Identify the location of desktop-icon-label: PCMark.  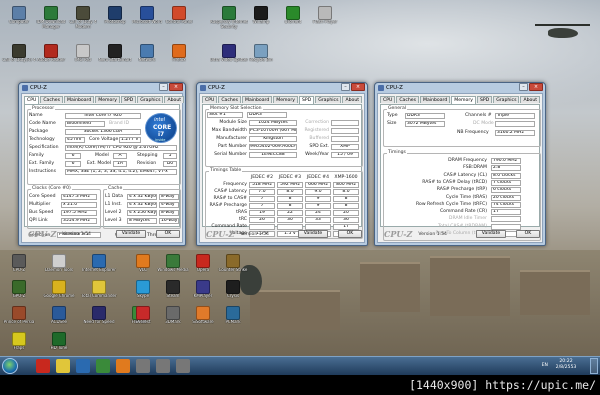
(233, 322).